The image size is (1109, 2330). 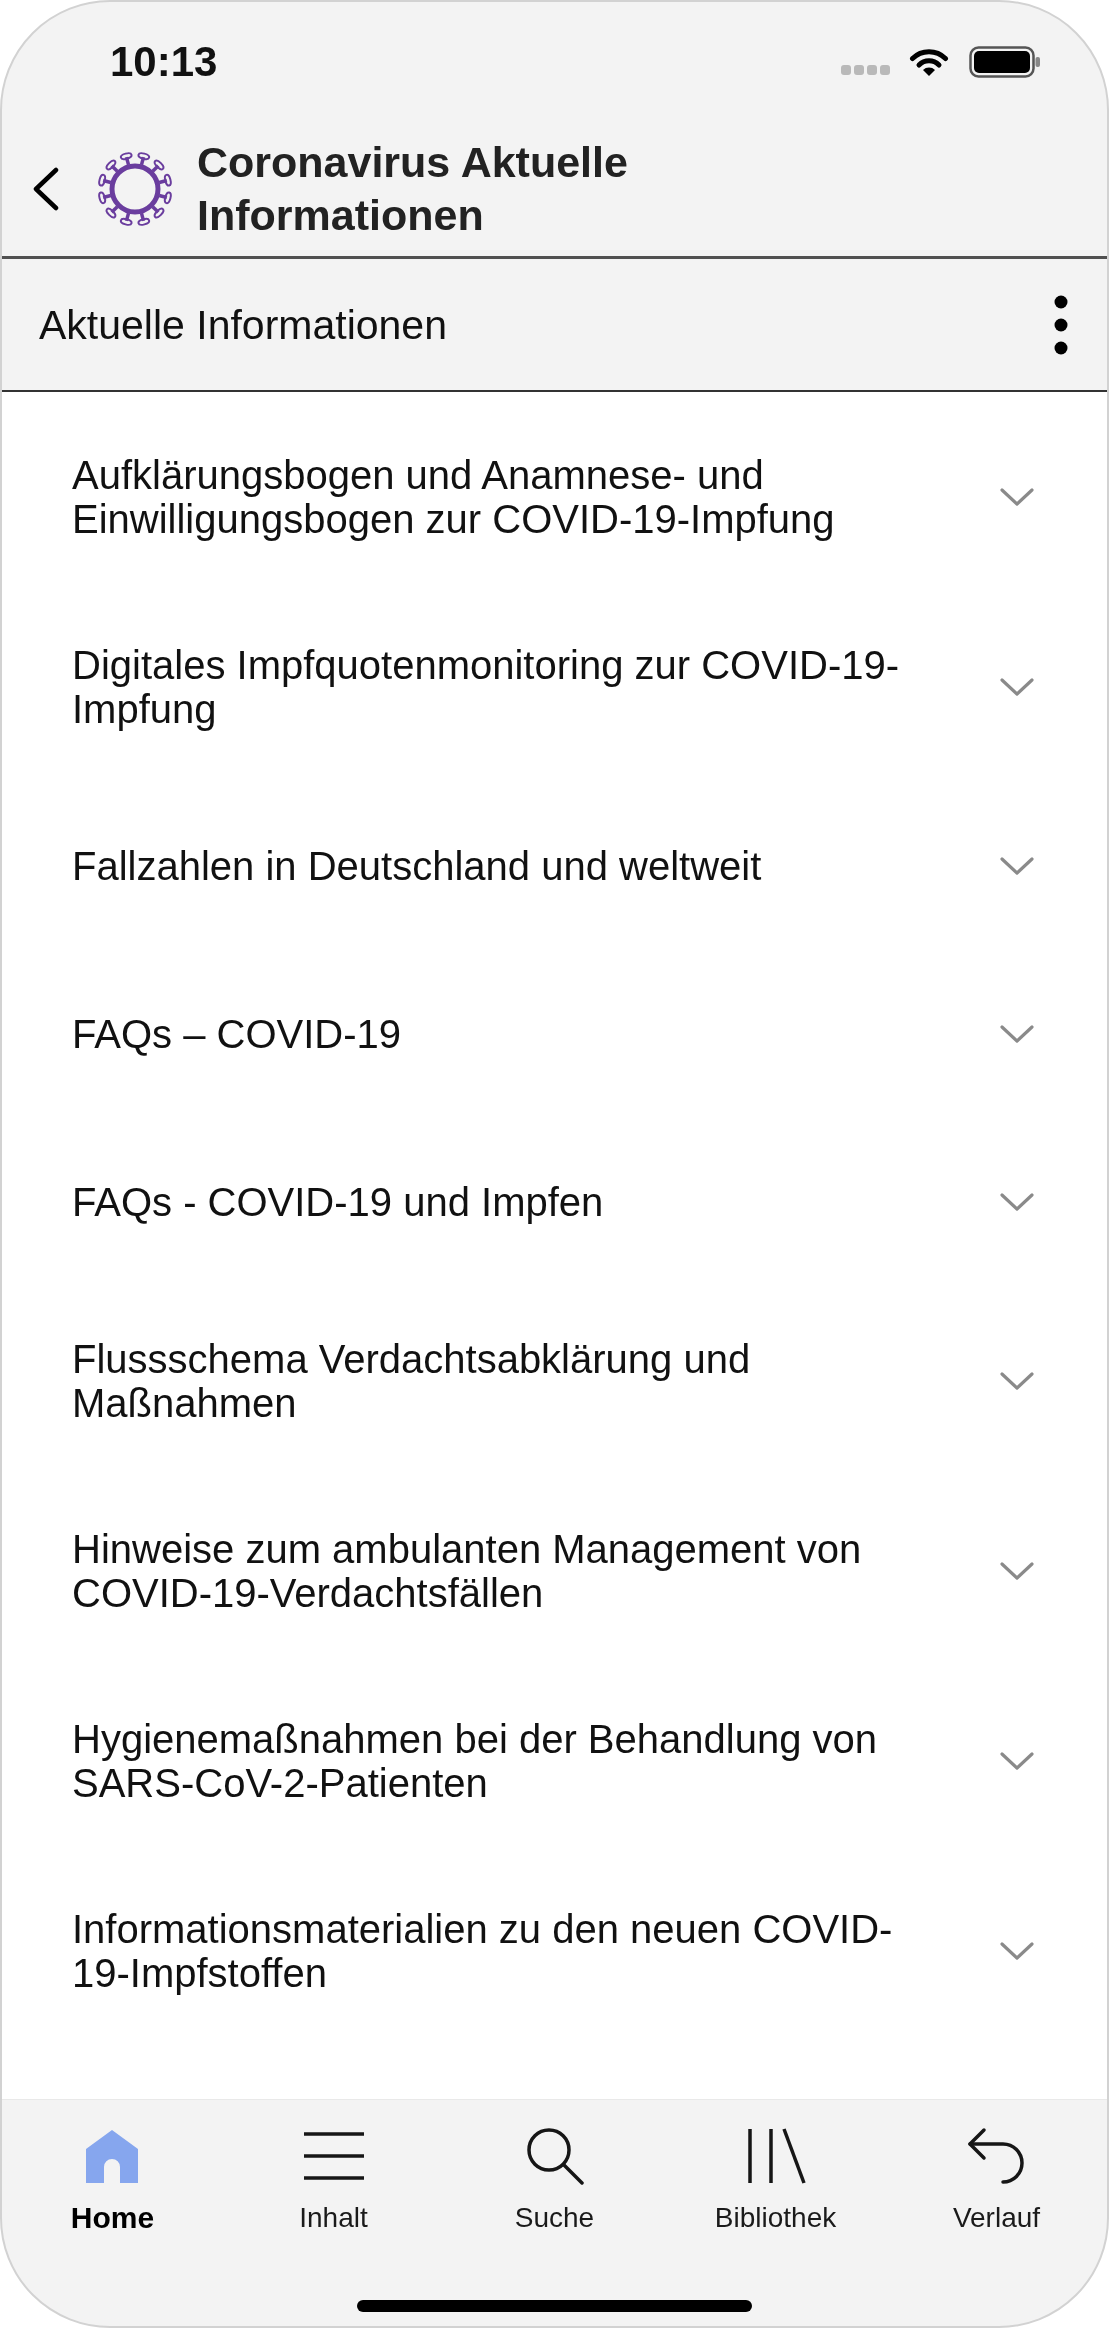 What do you see at coordinates (164, 62) in the screenshot?
I see `status-time: 10:13` at bounding box center [164, 62].